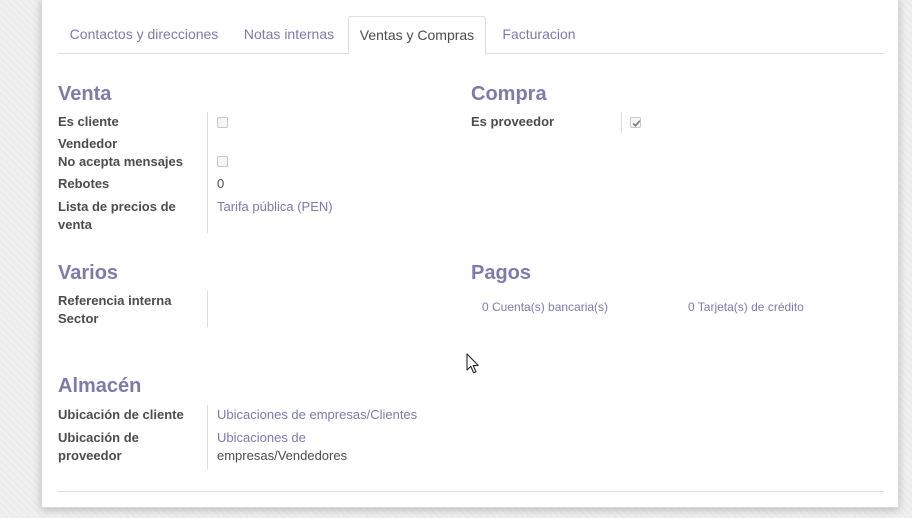 The width and height of the screenshot is (912, 518). Describe the element at coordinates (282, 455) in the screenshot. I see `vendor-location-value: empresas/Vendedores` at that location.